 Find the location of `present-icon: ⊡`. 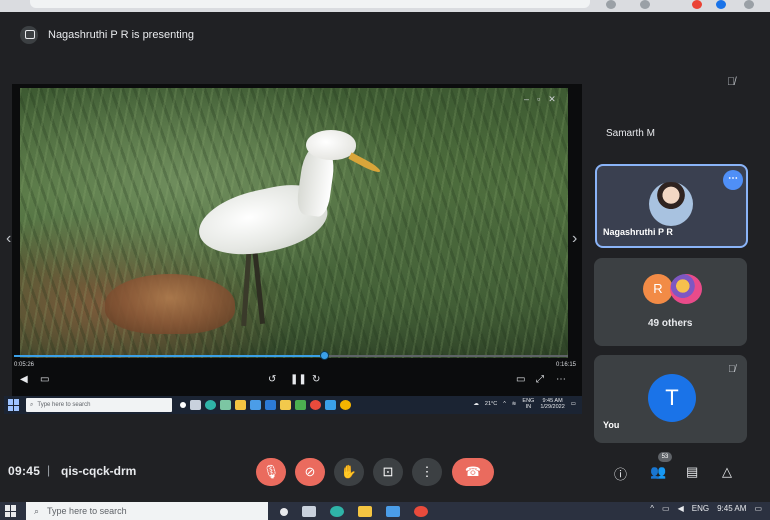

present-icon: ⊡ is located at coordinates (388, 471).